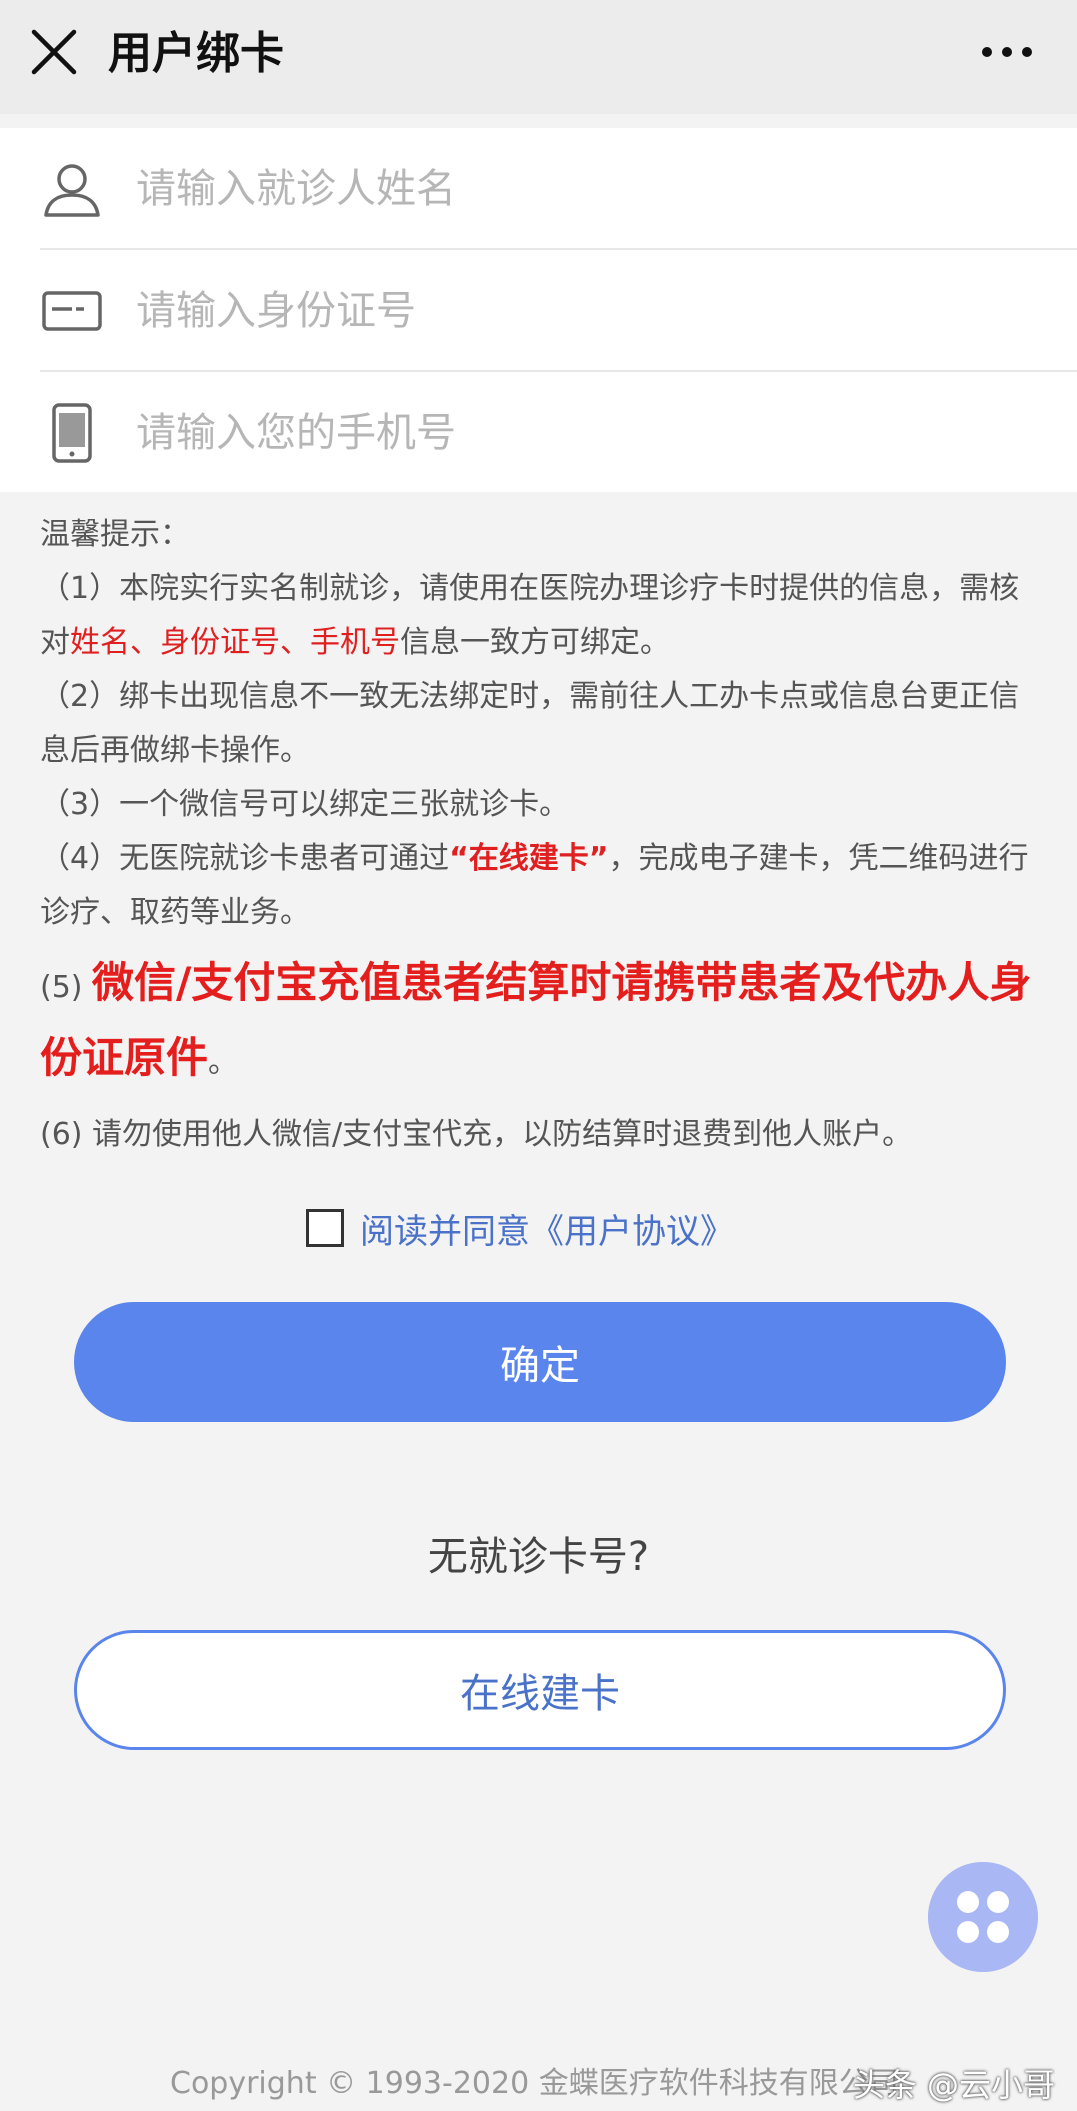 This screenshot has width=1077, height=2111. Describe the element at coordinates (72, 433) in the screenshot. I see `phone-icon` at that location.